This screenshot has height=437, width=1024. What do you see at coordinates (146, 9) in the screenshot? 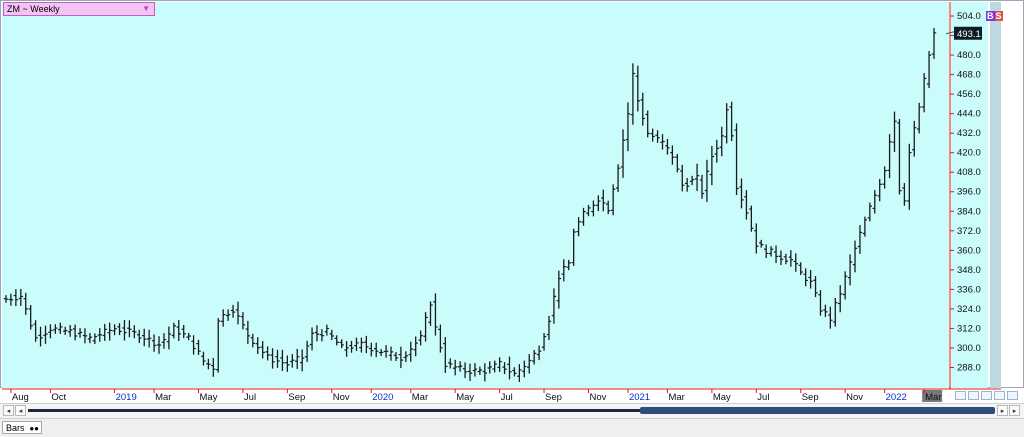
I see `dropdown-arrow-icon: ▼` at bounding box center [146, 9].